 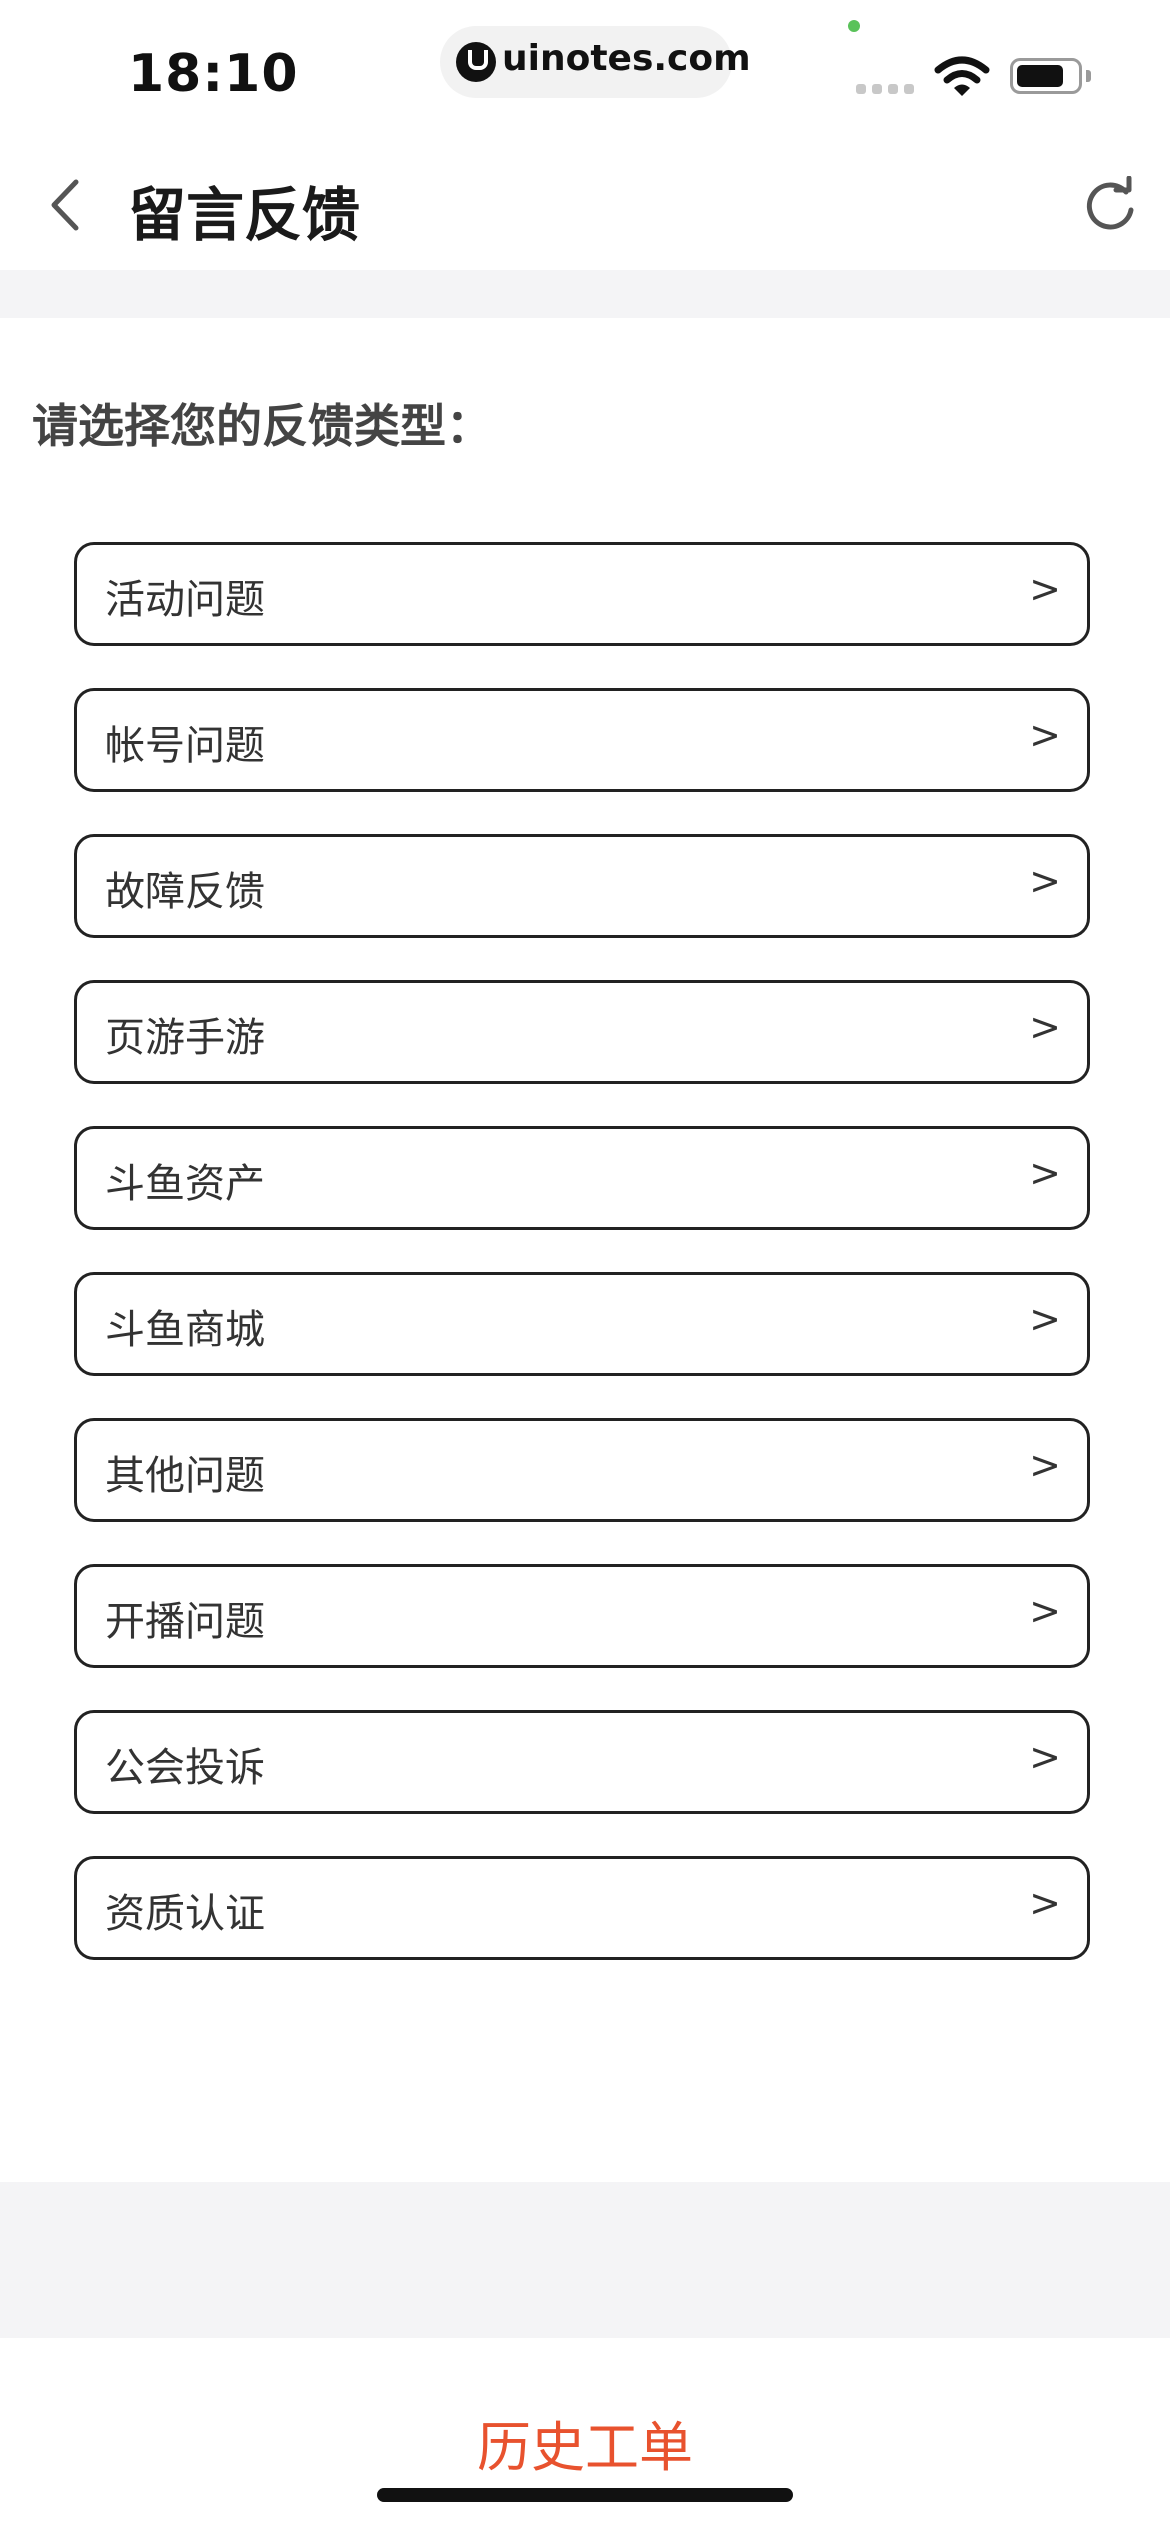 What do you see at coordinates (244, 215) in the screenshot?
I see `page-title: 留言反馈` at bounding box center [244, 215].